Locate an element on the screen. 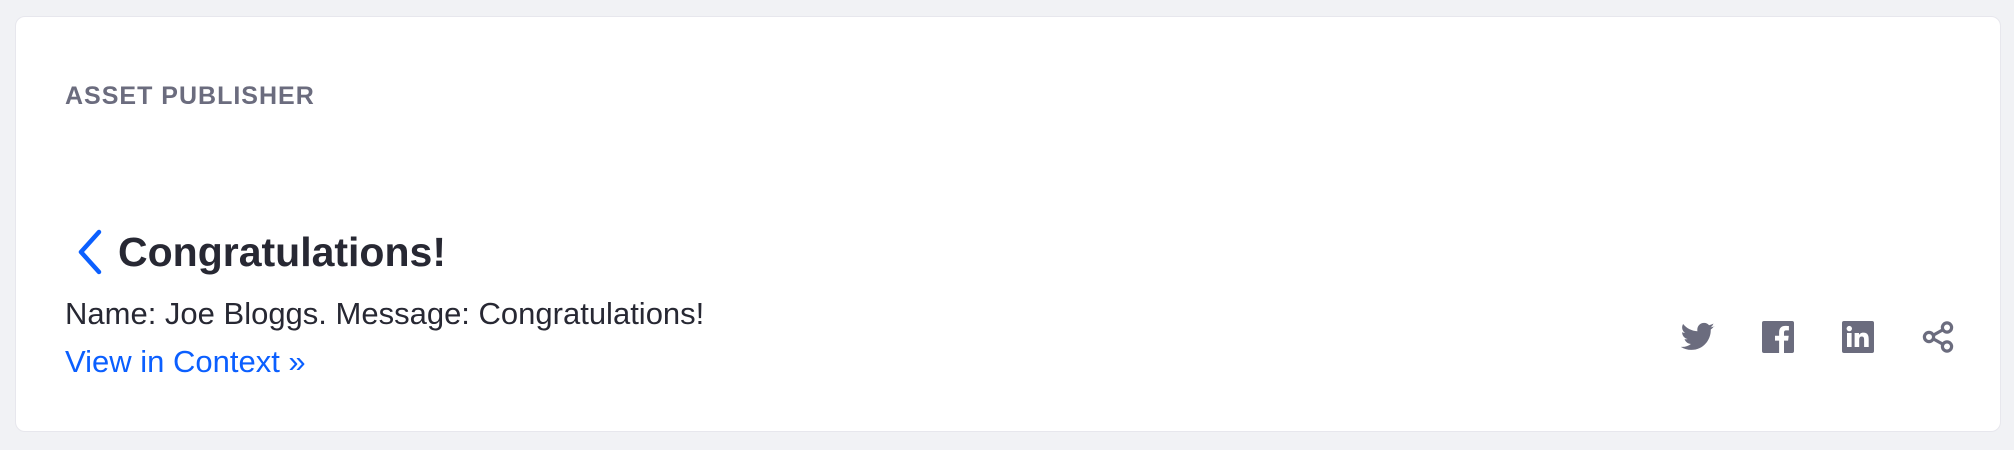 This screenshot has height=450, width=2014. portlet-title: ASSET PUBLISHER is located at coordinates (190, 96).